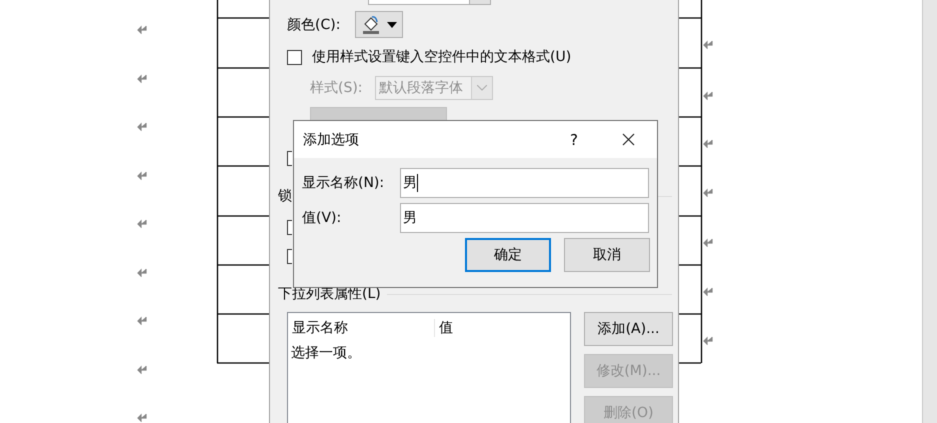  Describe the element at coordinates (434, 88) in the screenshot. I see `style-dropdown: 默认段落字体` at that location.